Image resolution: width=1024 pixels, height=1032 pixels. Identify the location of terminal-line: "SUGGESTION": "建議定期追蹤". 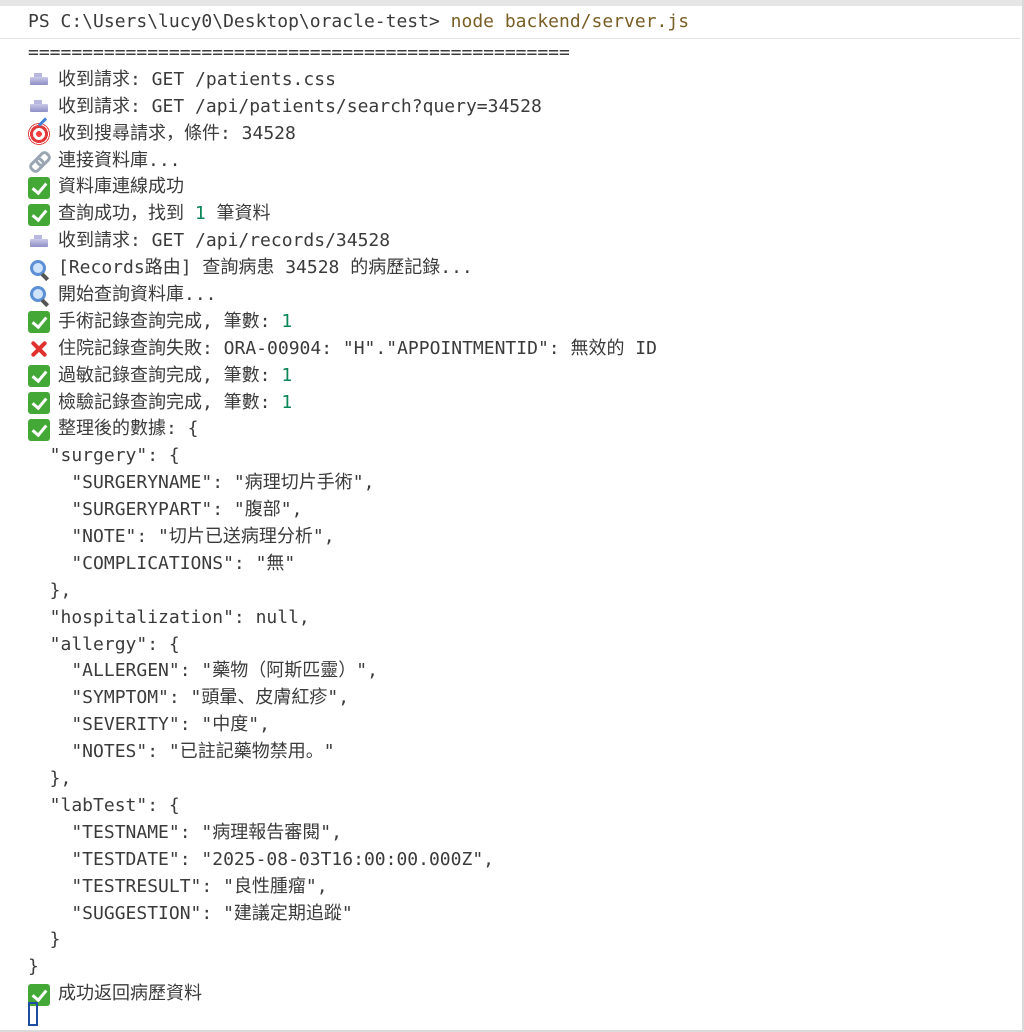
(523, 914).